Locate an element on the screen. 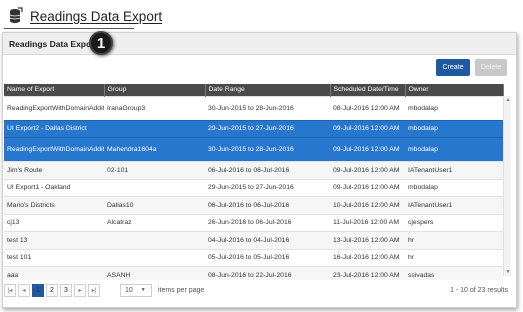 The width and height of the screenshot is (523, 312). column-header-group: Group is located at coordinates (155, 90).